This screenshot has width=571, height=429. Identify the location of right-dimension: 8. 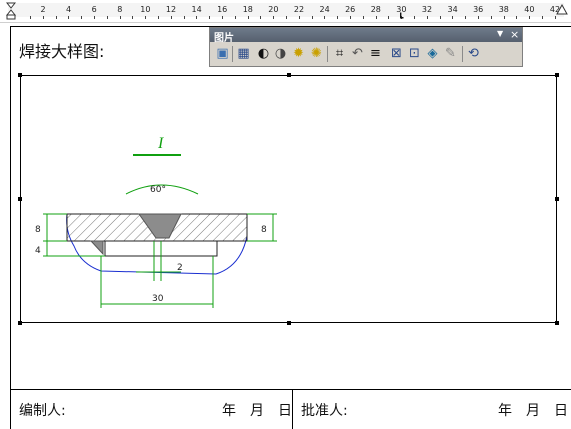
(264, 230).